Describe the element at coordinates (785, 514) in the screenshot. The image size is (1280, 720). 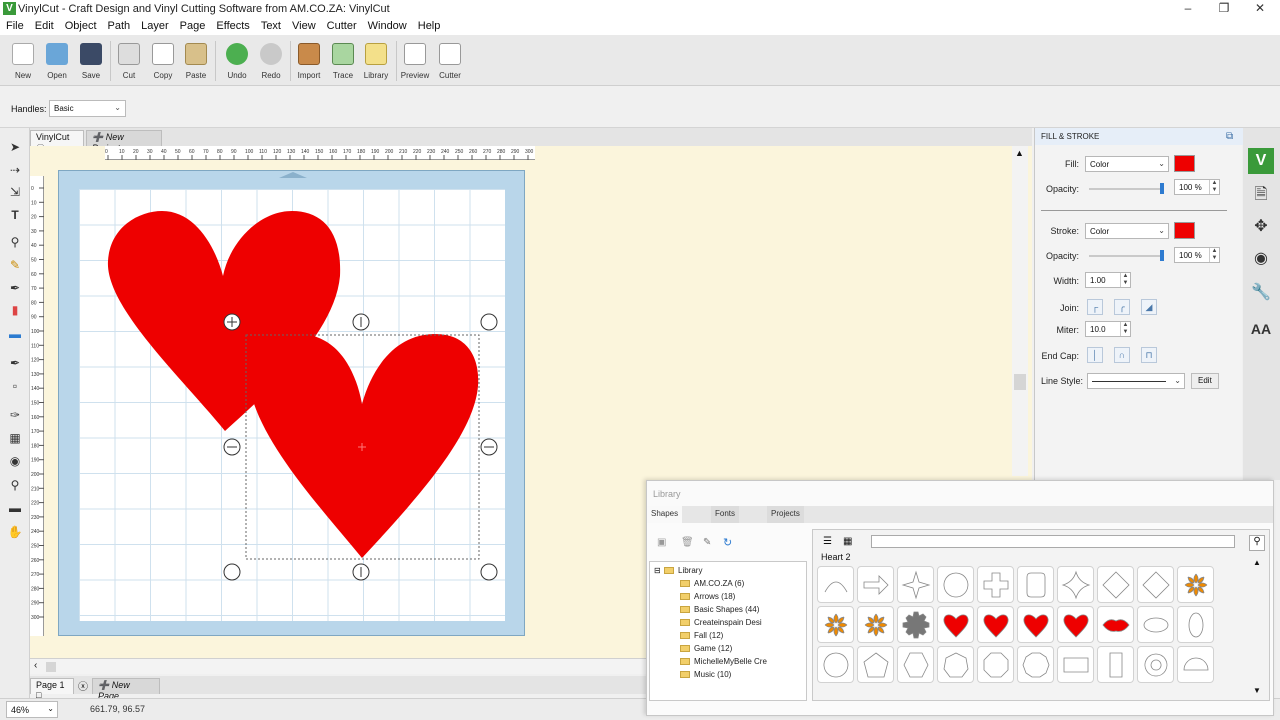
I see `tab-projects: Projects` at that location.